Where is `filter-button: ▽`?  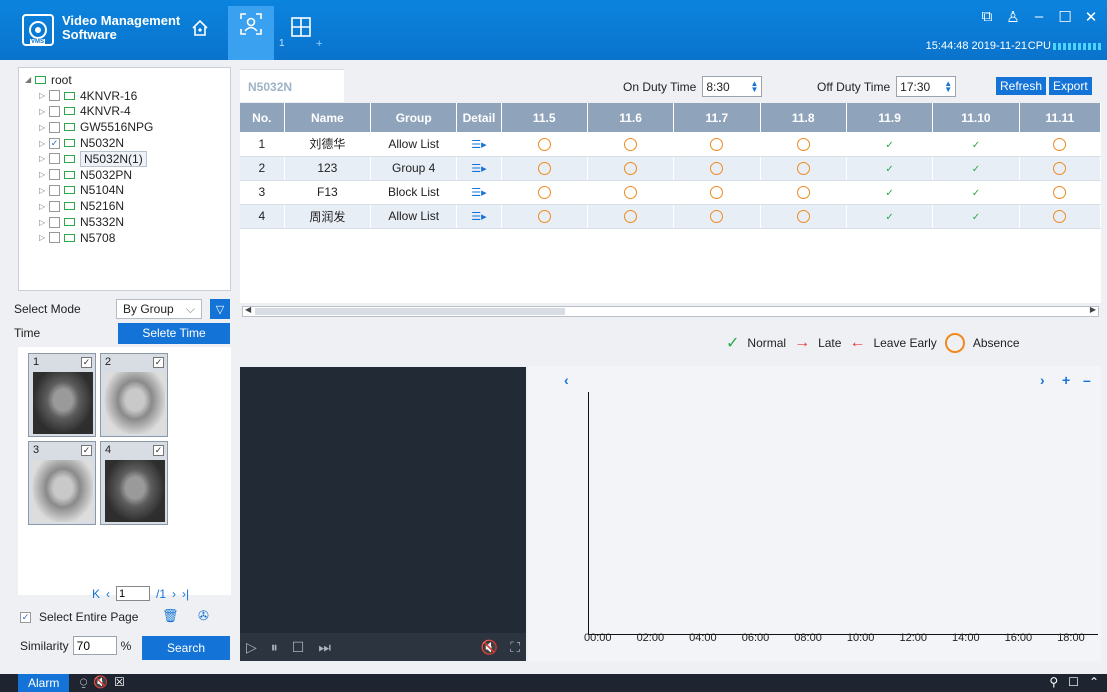 filter-button: ▽ is located at coordinates (220, 309).